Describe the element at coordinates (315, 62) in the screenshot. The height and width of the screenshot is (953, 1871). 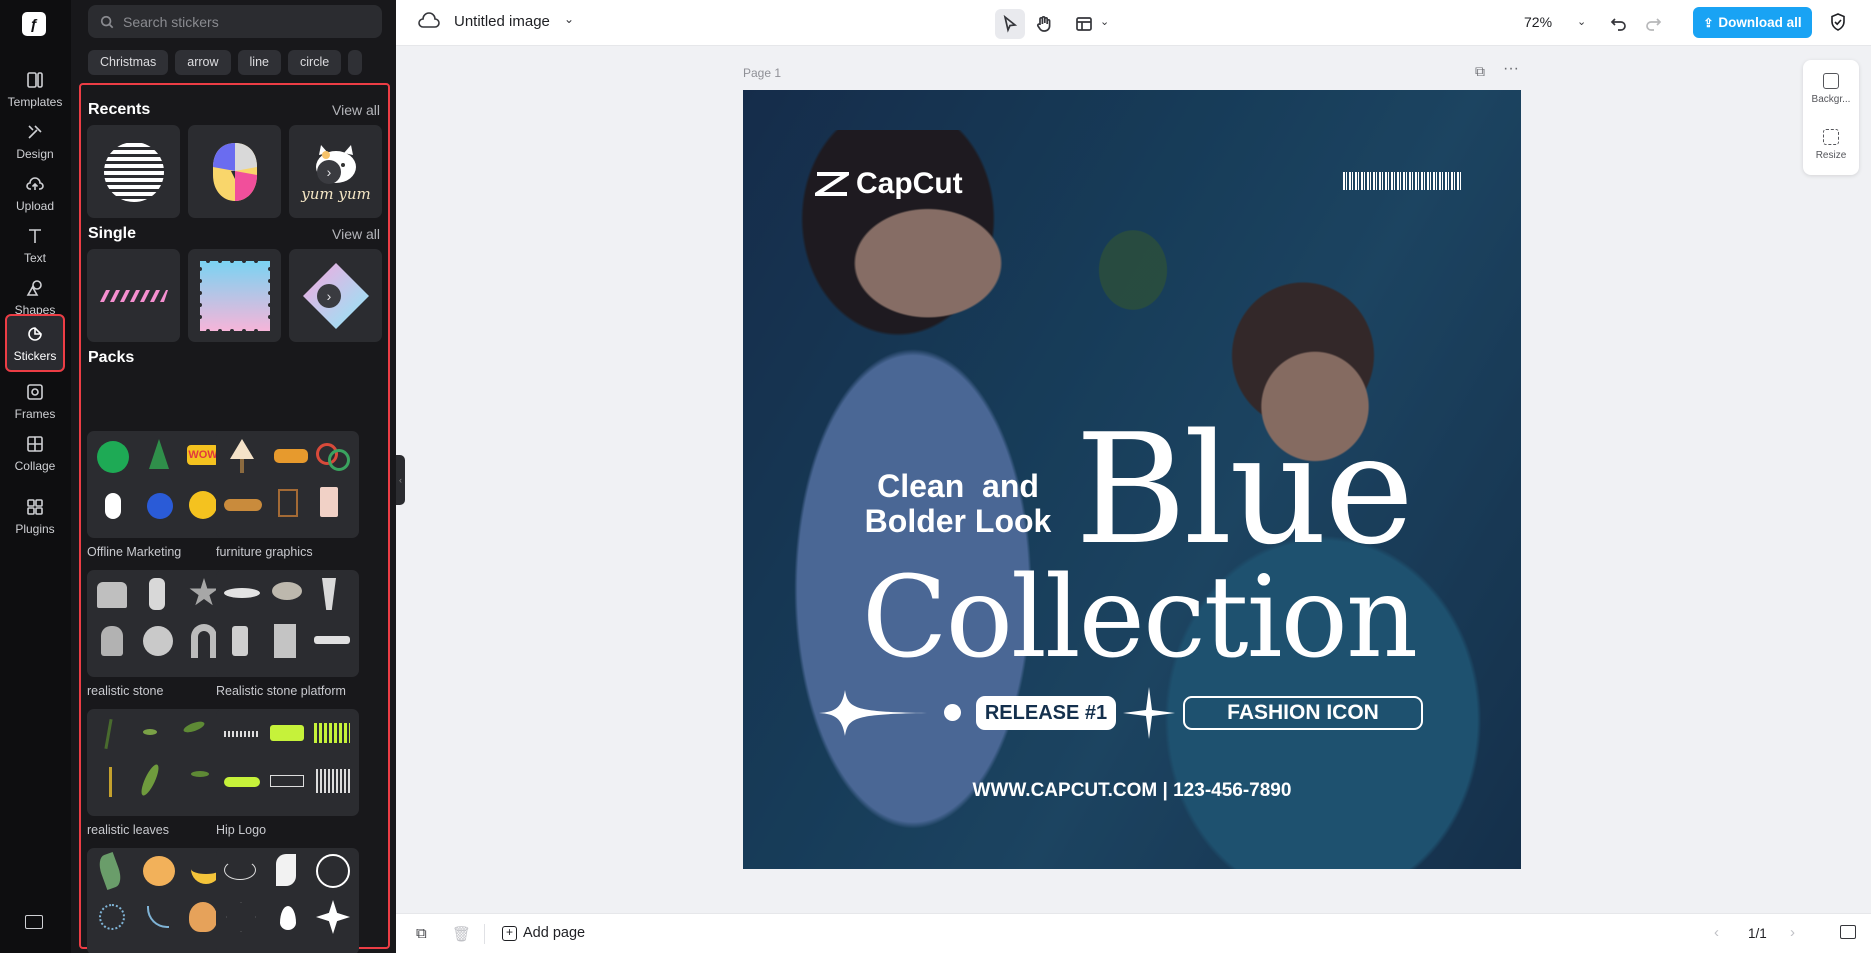
I see `chip-circle: circle` at that location.